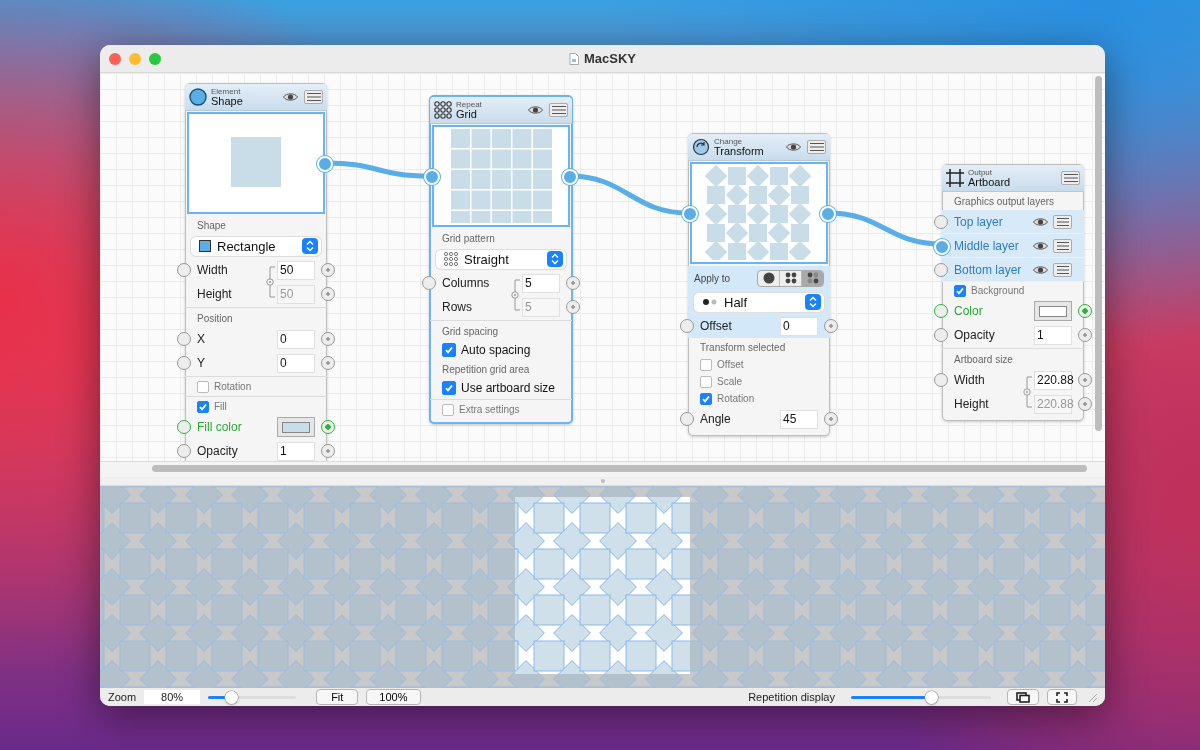 The height and width of the screenshot is (750, 1200). Describe the element at coordinates (215, 294) in the screenshot. I see `field-label: Height` at that location.